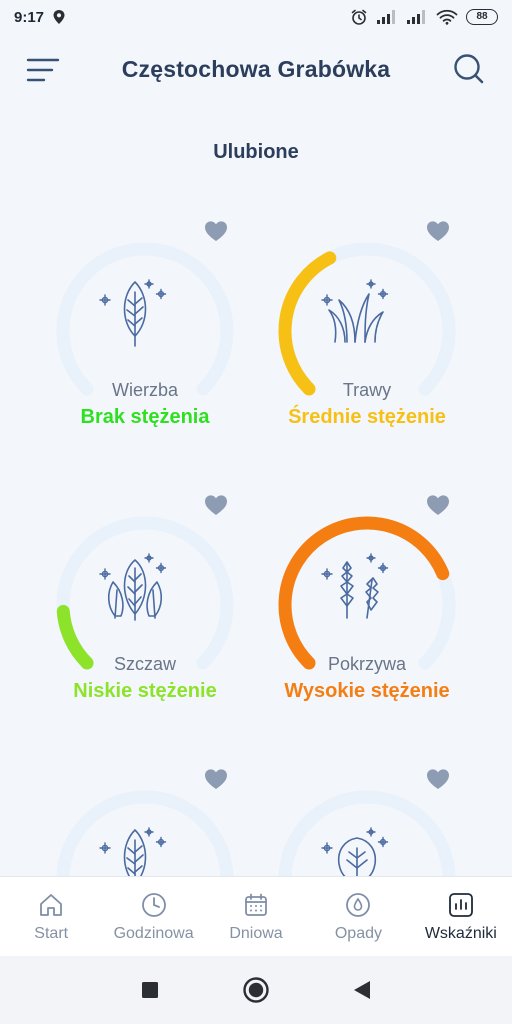 The height and width of the screenshot is (1024, 512). Describe the element at coordinates (355, 311) in the screenshot. I see `grass-icon` at that location.